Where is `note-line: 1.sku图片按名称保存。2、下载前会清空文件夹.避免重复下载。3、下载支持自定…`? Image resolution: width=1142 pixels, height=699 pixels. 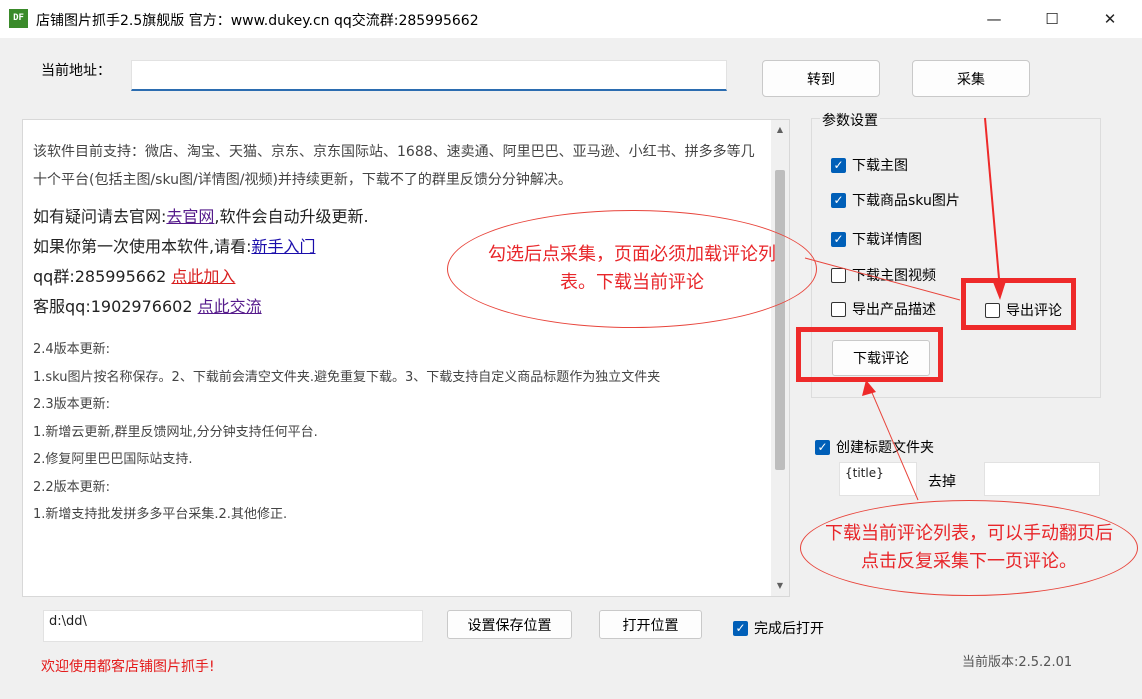
note-line: 1.sku图片按名称保存。2、下载前会清空文件夹.避免重复下载。3、下载支持自定… is located at coordinates (347, 377).